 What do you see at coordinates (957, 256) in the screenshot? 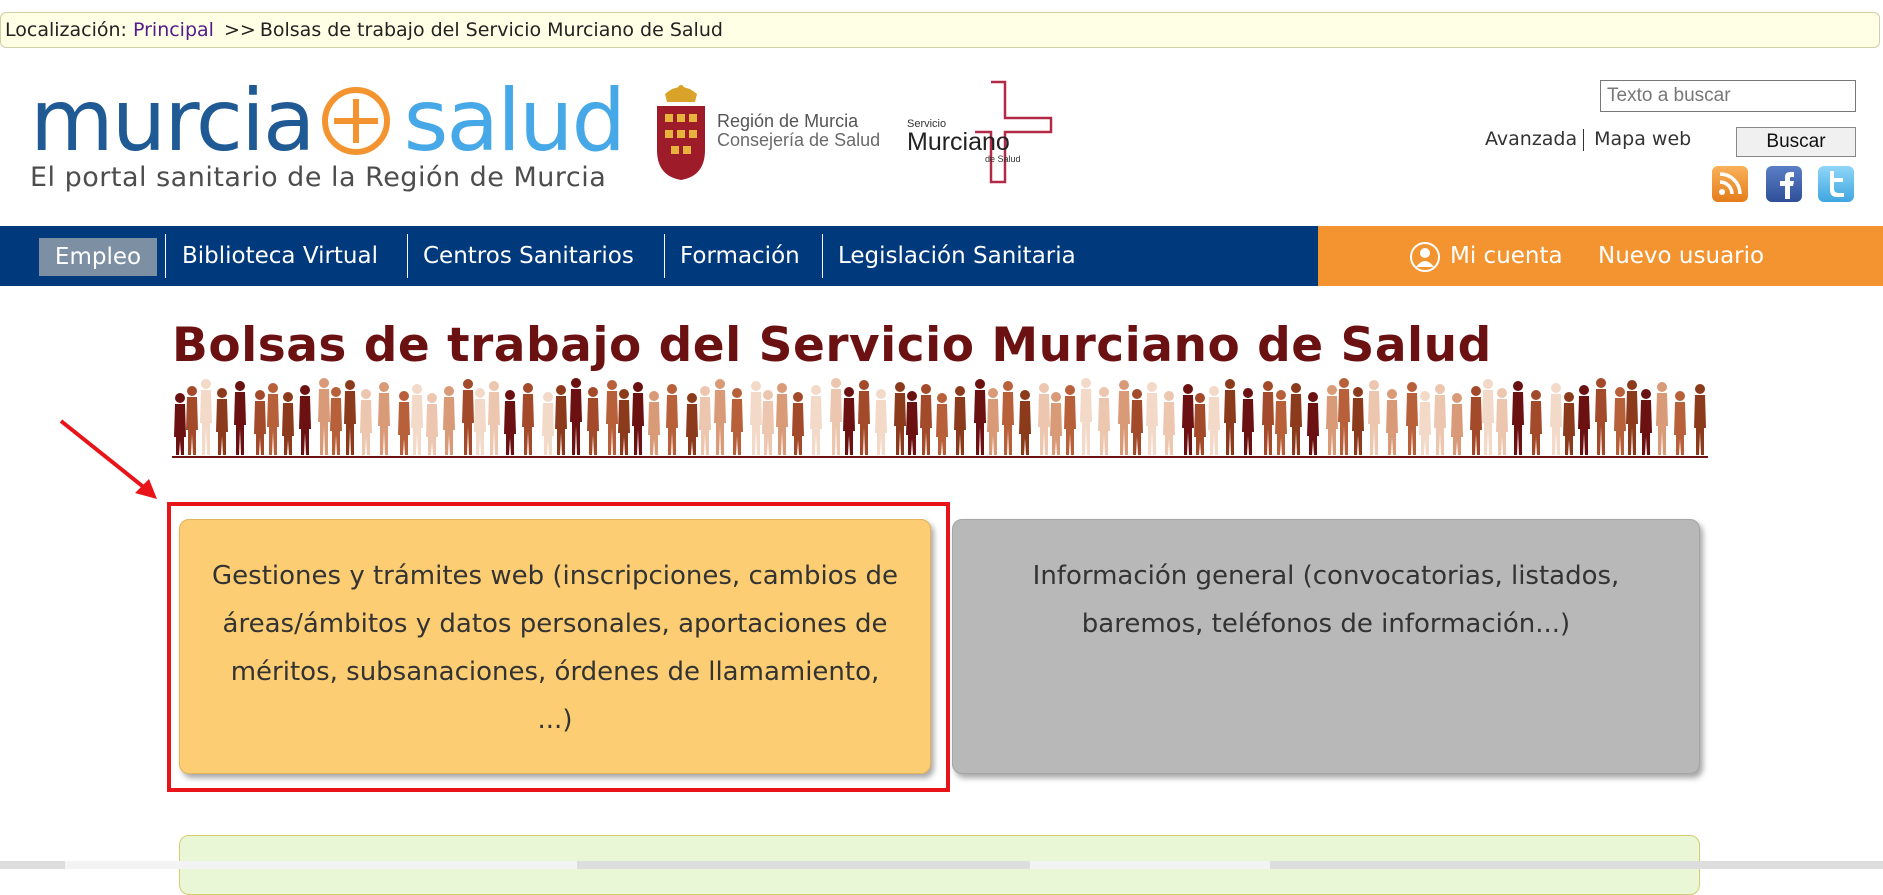
I see `nav-item-legislacion: Legislación Sanitaria` at bounding box center [957, 256].